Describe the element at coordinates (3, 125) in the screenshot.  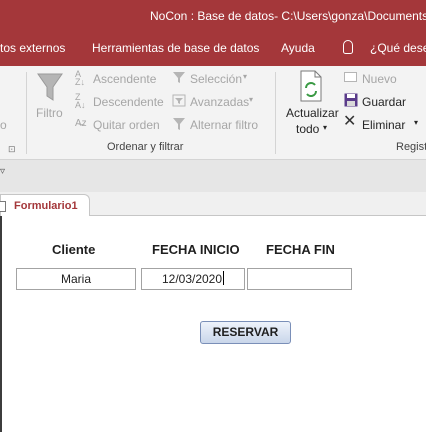
I see `clipped-group-label: o` at that location.